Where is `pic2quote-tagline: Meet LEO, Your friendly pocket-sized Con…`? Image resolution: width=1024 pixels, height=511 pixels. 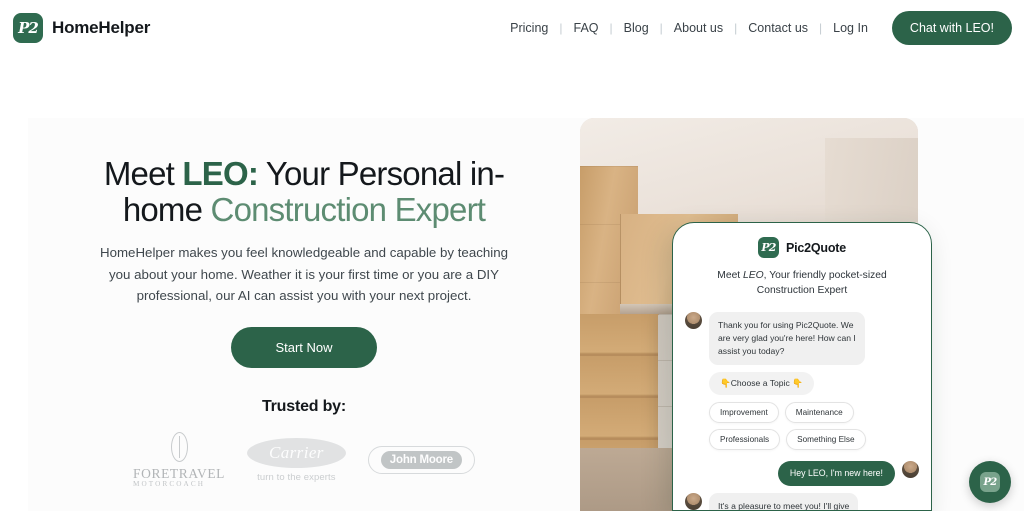 pic2quote-tagline: Meet LEO, Your friendly pocket-sized Con… is located at coordinates (802, 284).